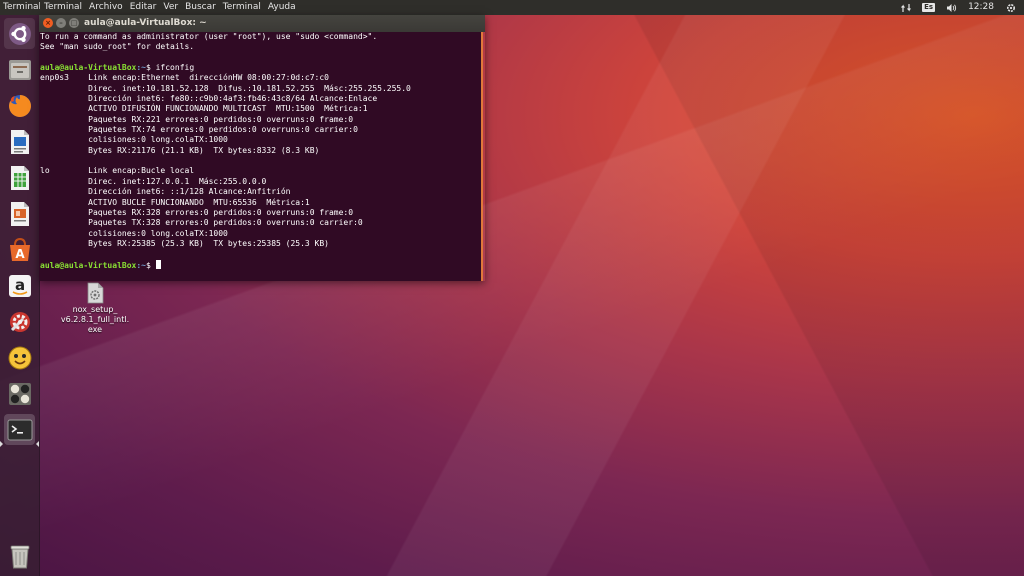  I want to click on maximize-button: □, so click(74, 23).